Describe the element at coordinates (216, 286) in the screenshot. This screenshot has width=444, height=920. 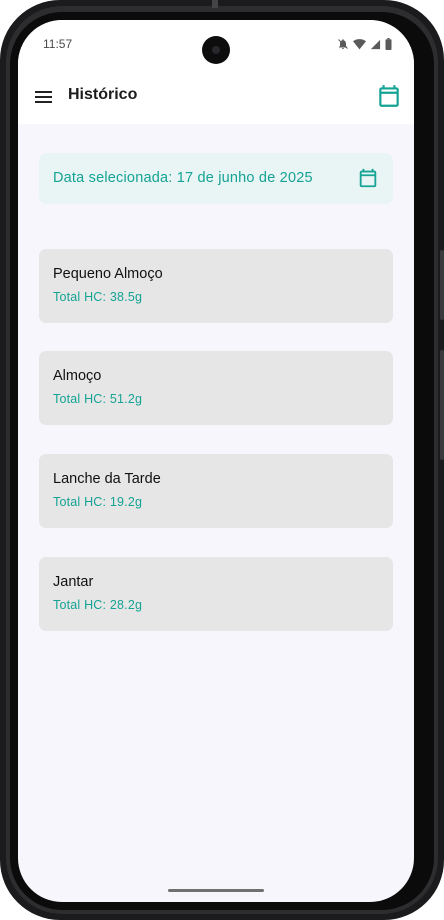
I see `meal-card-pequeno-almoco: Pequeno Almoço Total HC: 38.5g` at that location.